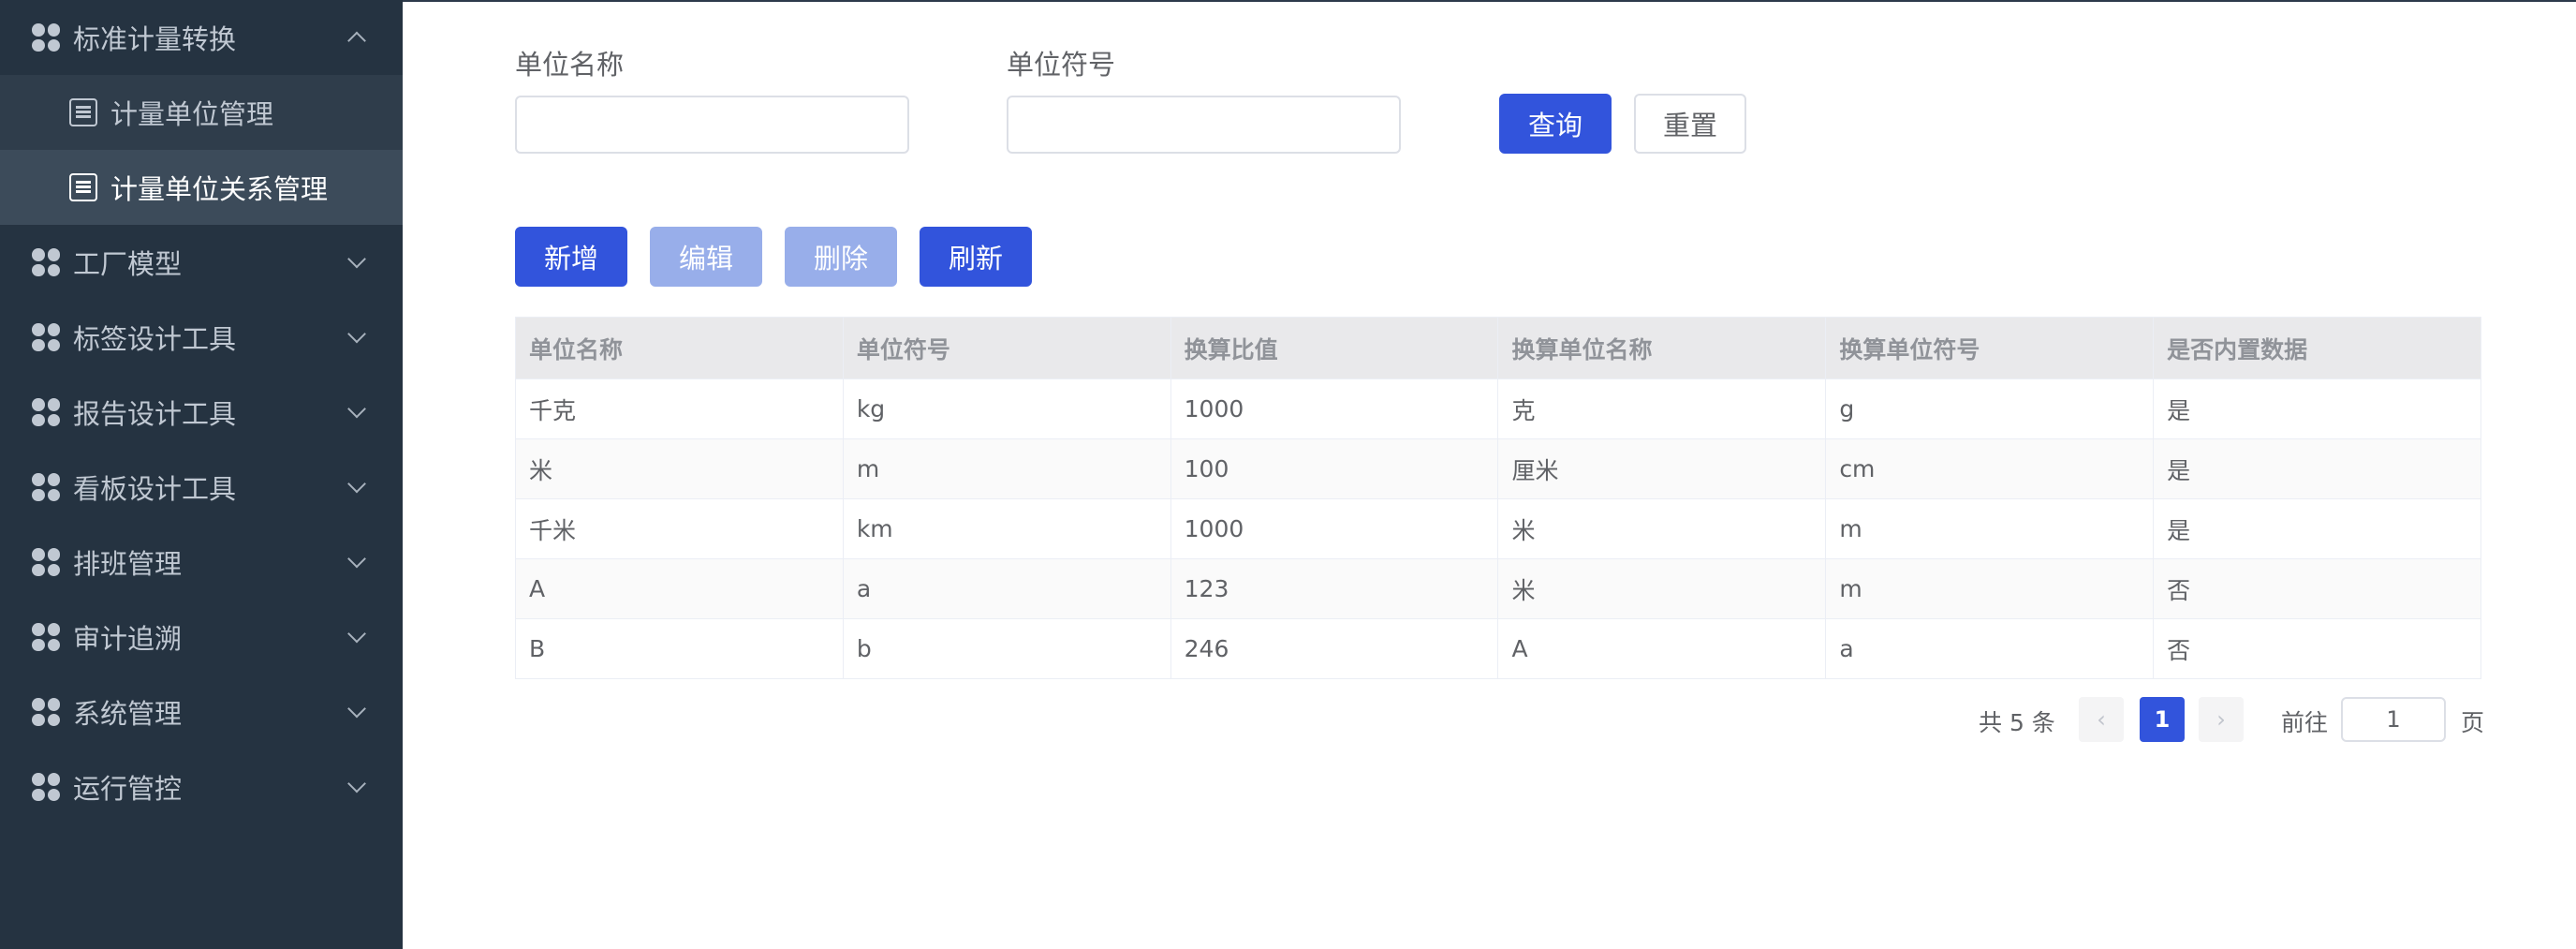  I want to click on table-cell: 千米, so click(679, 528).